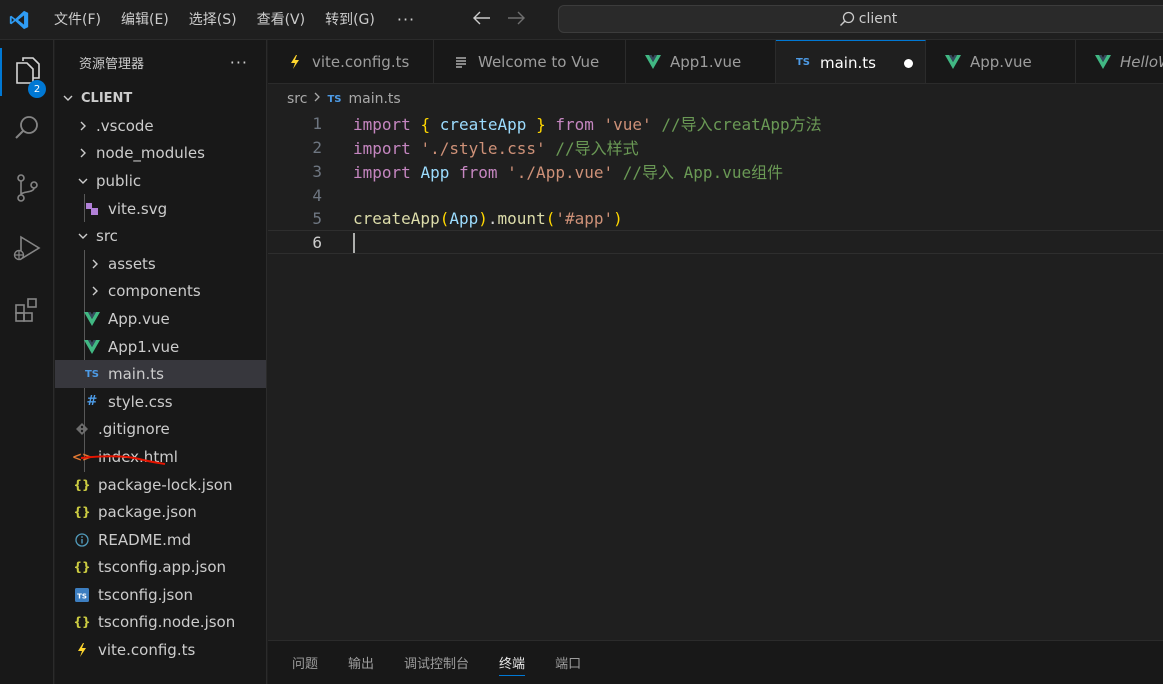  Describe the element at coordinates (92, 402) in the screenshot. I see `css-file-icon: #` at that location.